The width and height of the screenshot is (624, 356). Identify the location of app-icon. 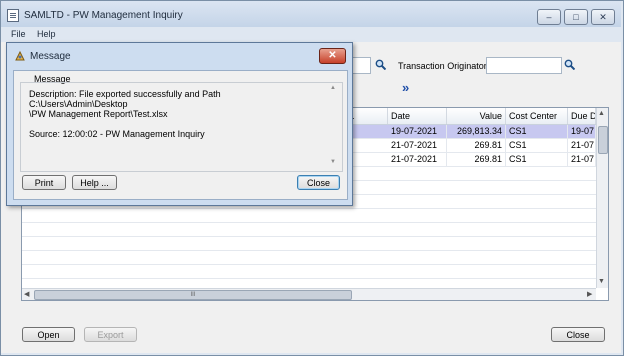
(13, 15).